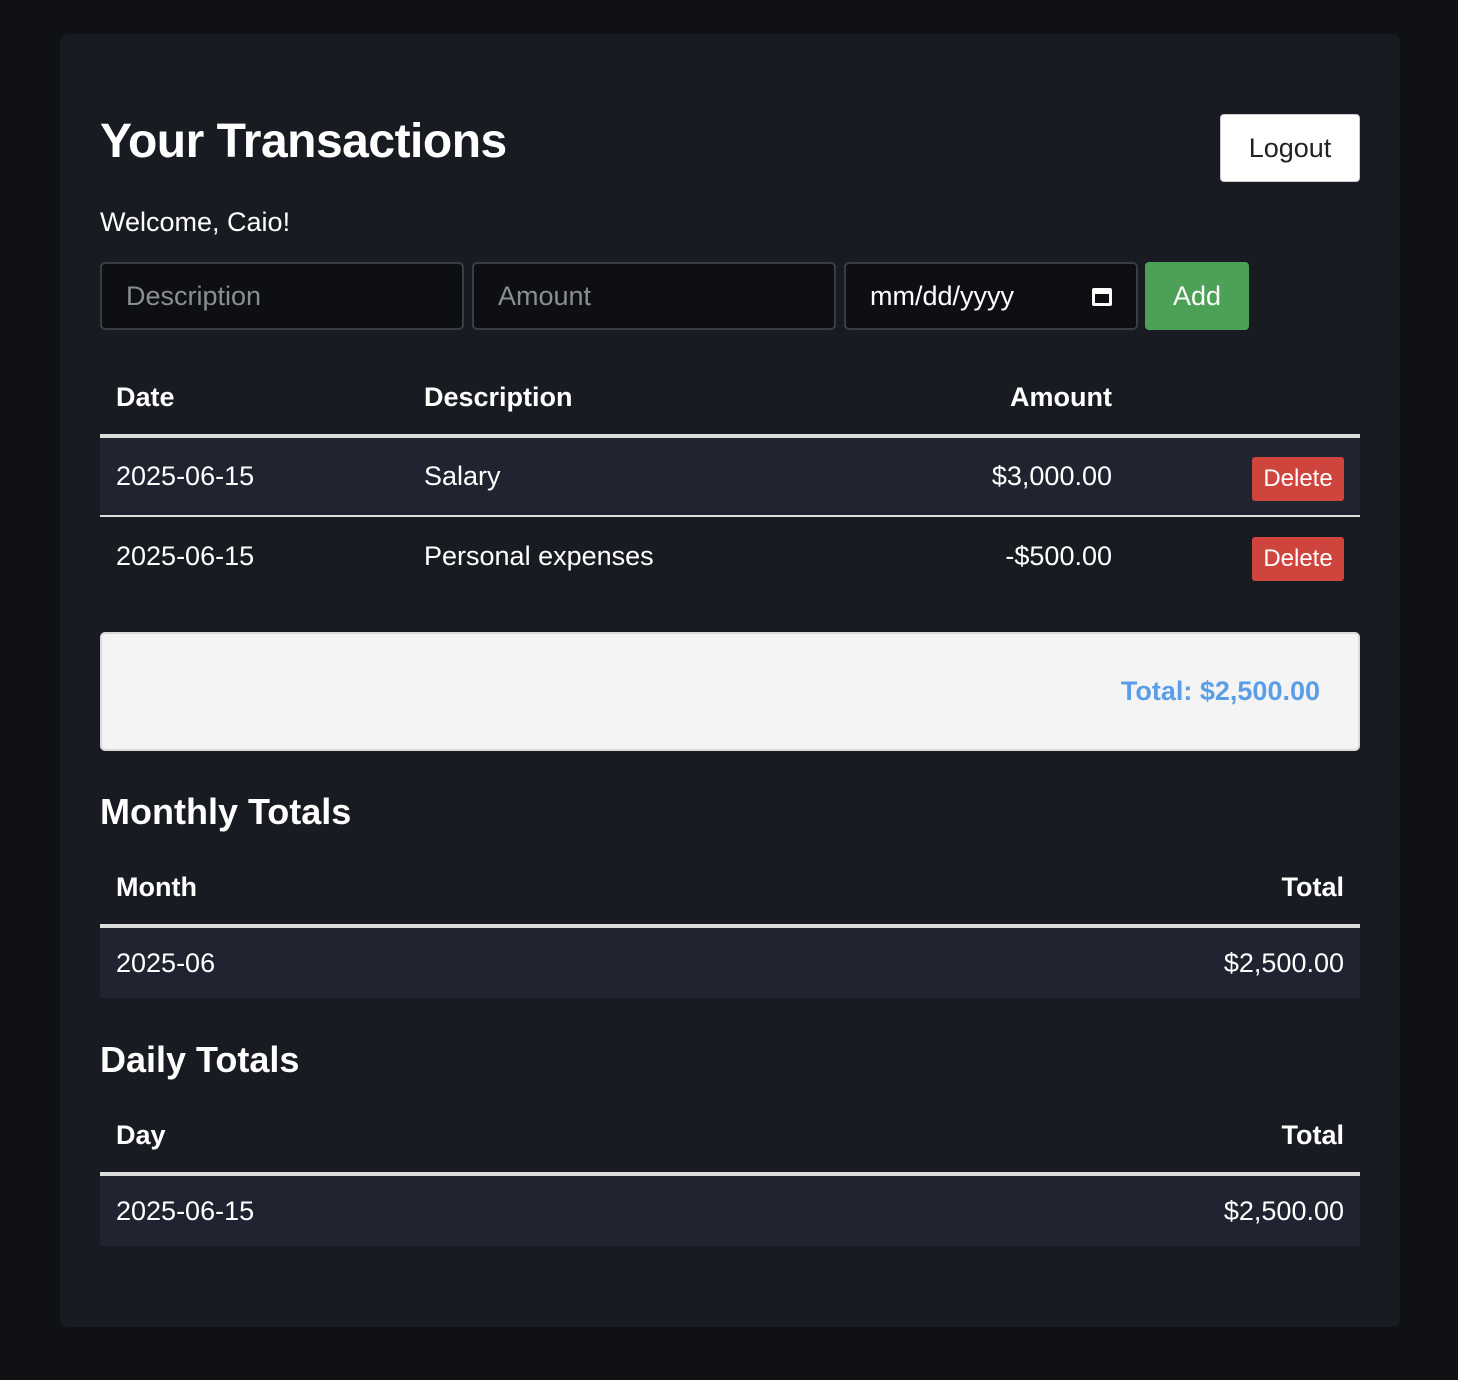  I want to click on cell-amount: -$500.00, so click(1058, 556).